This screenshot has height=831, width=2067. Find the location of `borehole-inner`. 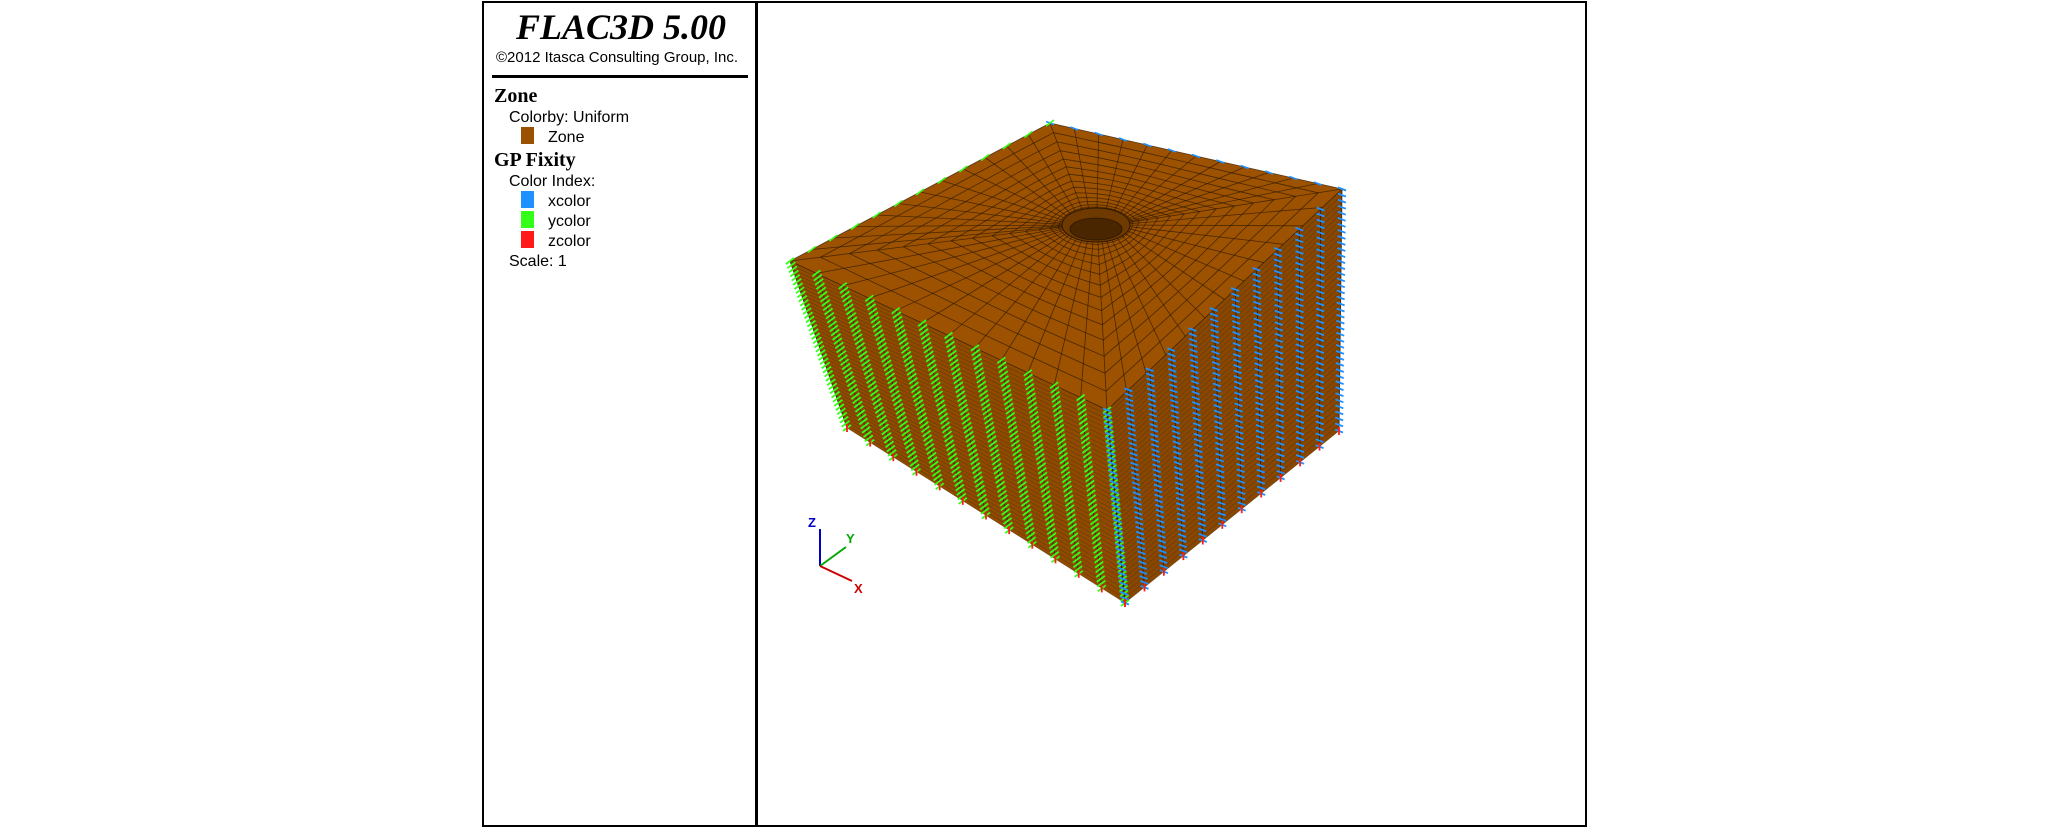

borehole-inner is located at coordinates (1096, 229).